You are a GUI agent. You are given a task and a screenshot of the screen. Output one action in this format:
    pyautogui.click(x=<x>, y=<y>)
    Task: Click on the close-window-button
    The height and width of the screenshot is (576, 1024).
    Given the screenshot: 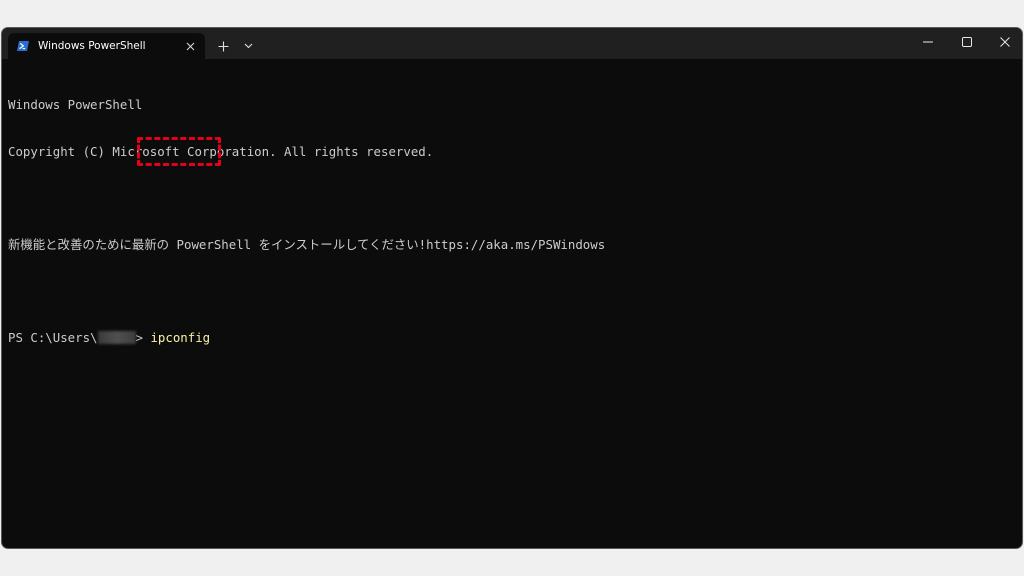 What is the action you would take?
    pyautogui.click(x=1004, y=42)
    